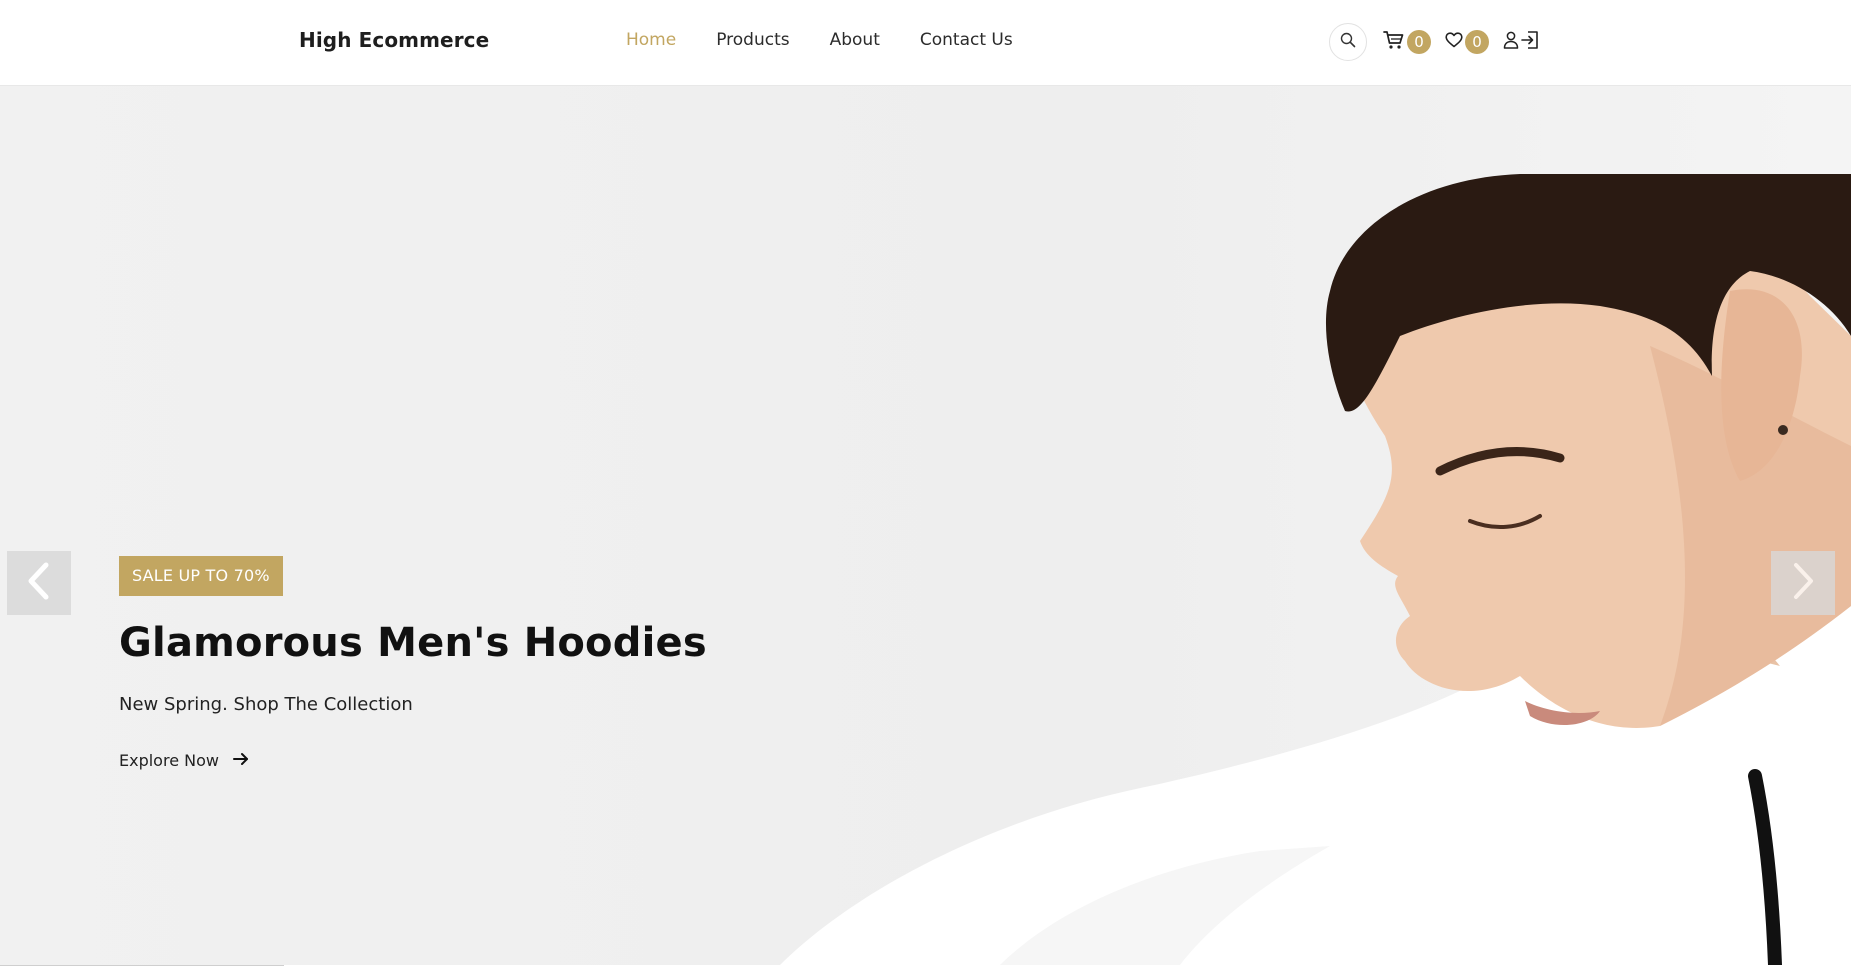 This screenshot has height=967, width=1851. What do you see at coordinates (413, 643) in the screenshot?
I see `hero-title: Glamorous Men's Hoodies` at bounding box center [413, 643].